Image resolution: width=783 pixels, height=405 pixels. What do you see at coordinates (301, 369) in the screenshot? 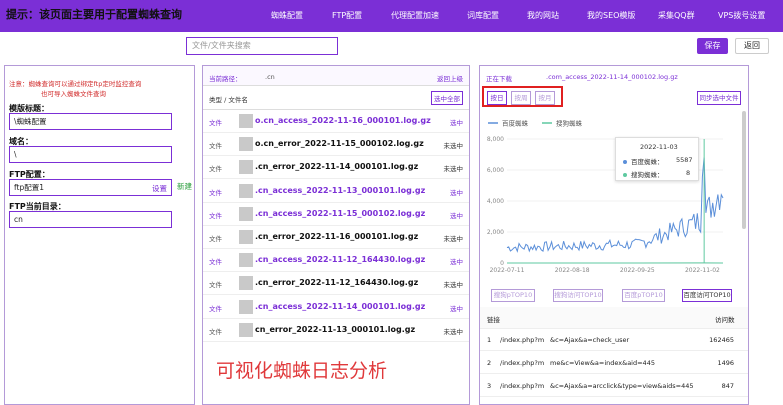
I see `overlay-caption: 可视化蜘蛛日志分析` at bounding box center [301, 369].